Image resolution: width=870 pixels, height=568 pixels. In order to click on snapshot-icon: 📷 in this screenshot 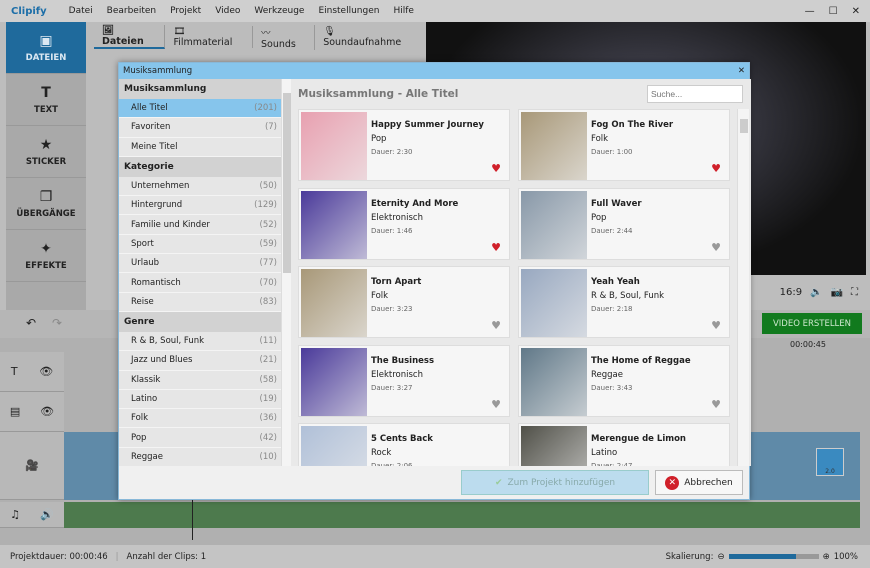, I will do `click(837, 292)`.